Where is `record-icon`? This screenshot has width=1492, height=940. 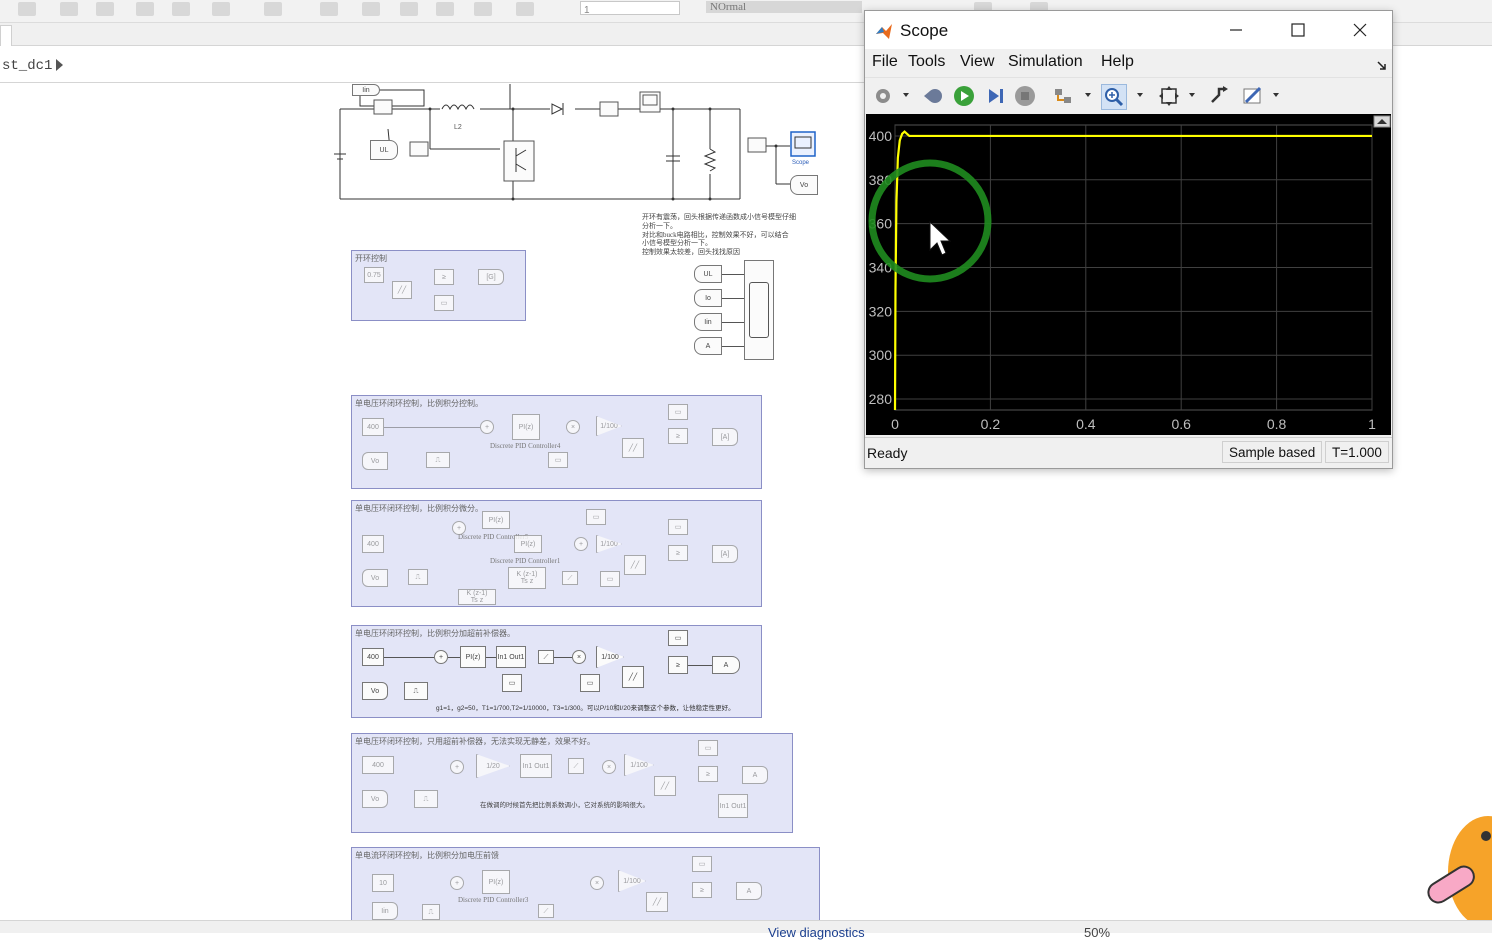
record-icon is located at coordinates (525, 9).